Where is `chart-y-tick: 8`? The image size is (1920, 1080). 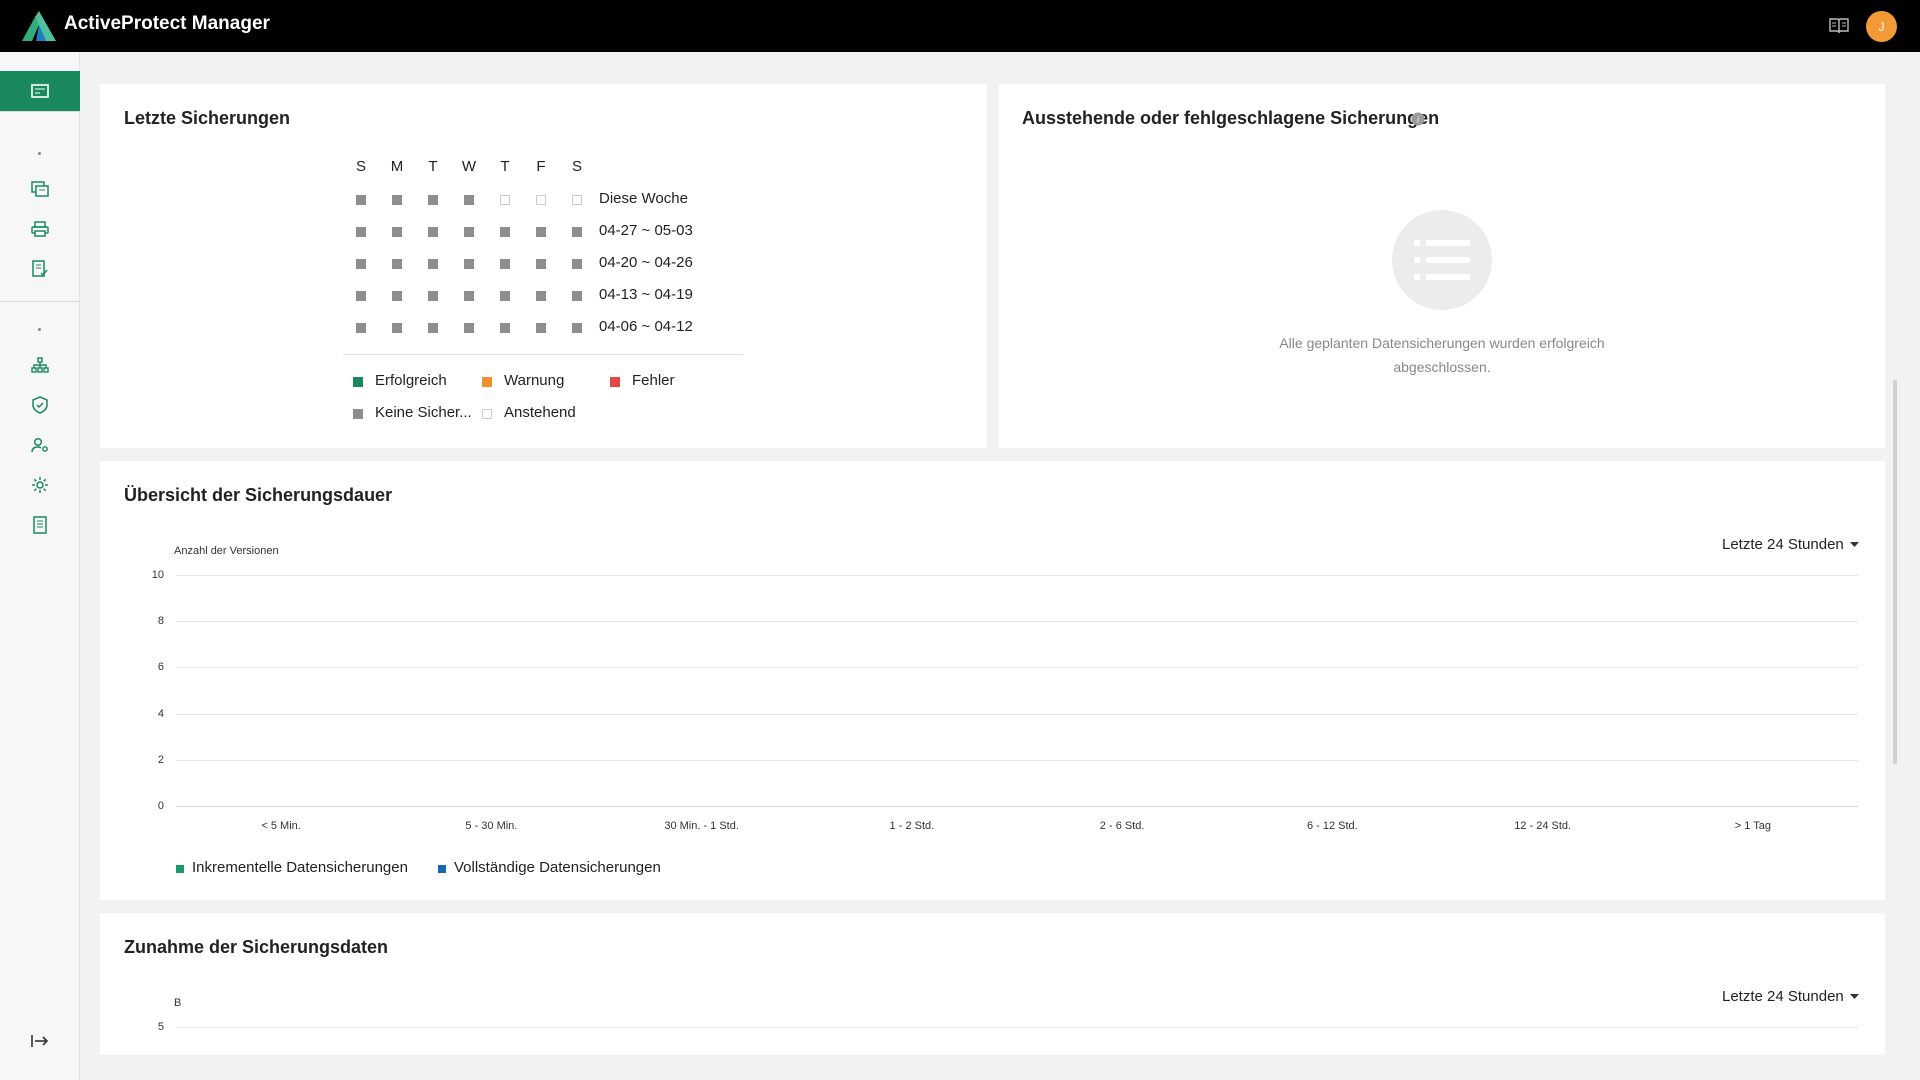 chart-y-tick: 8 is located at coordinates (160, 621).